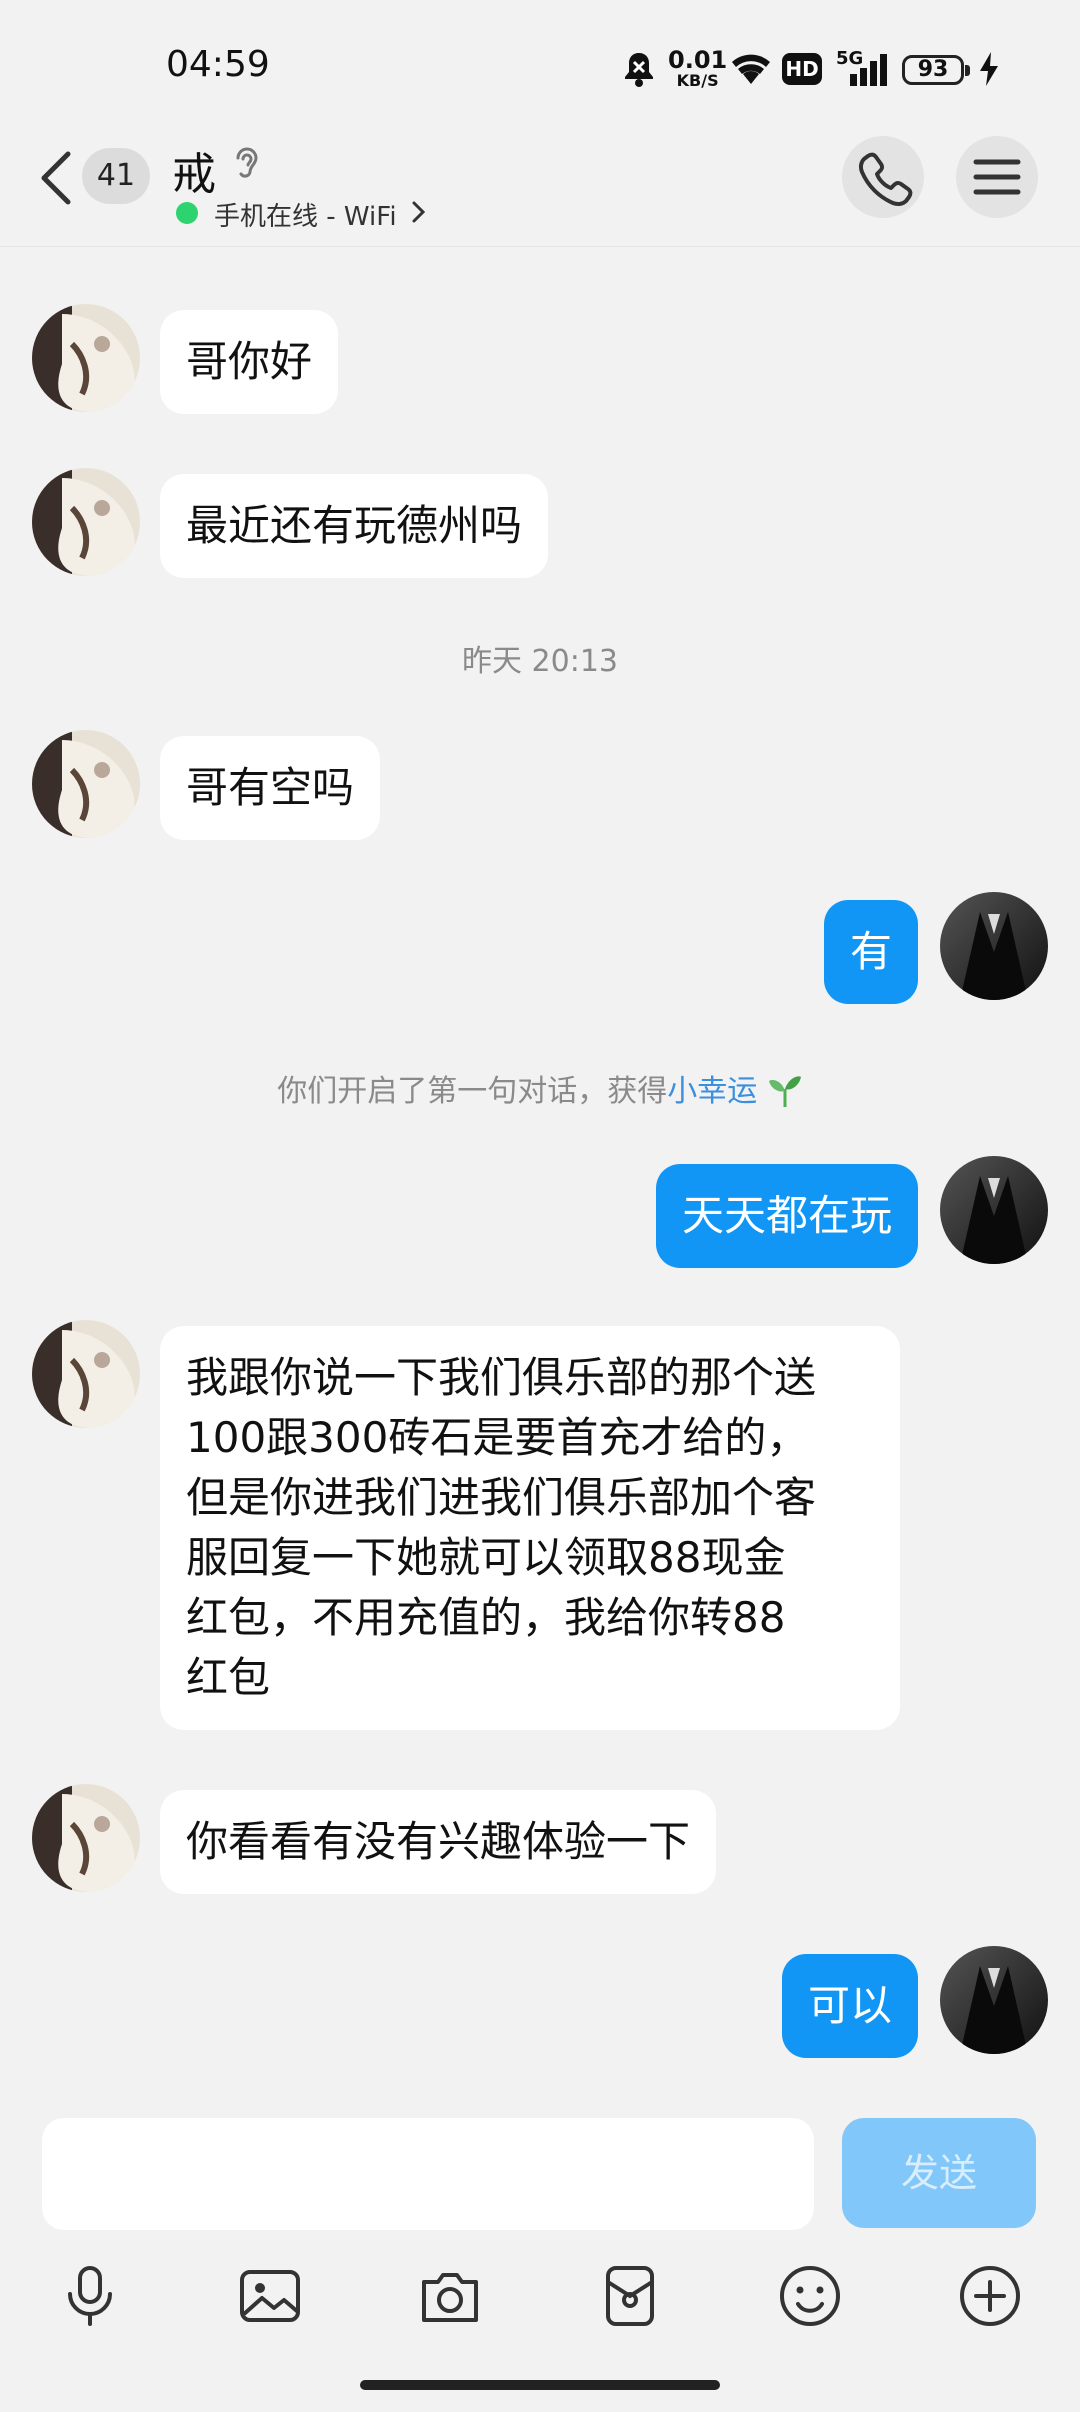  Describe the element at coordinates (486, 1557) in the screenshot. I see `message-line: 服回复一下她就可以领取88现金` at that location.